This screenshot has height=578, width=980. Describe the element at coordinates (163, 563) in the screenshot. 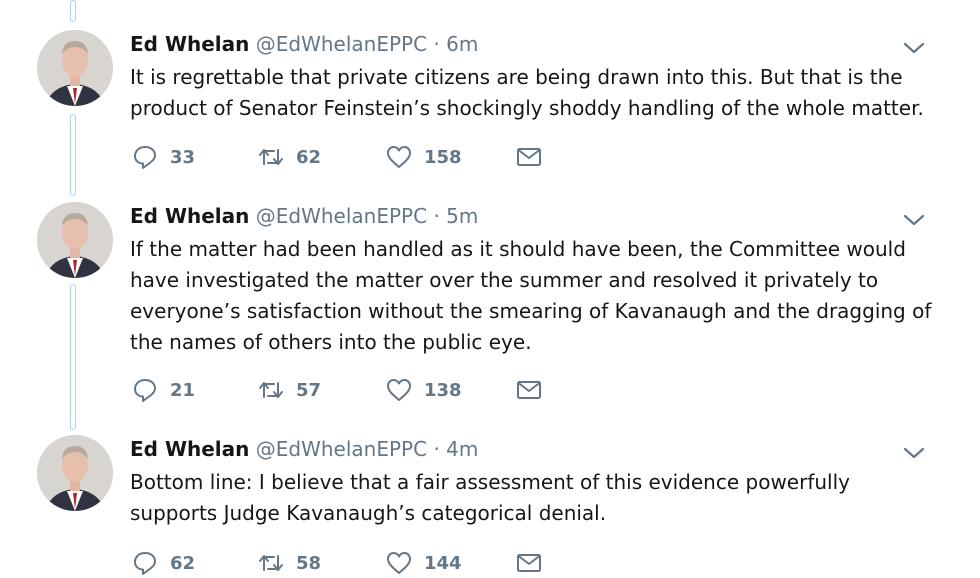

I see `reply-button: 62` at that location.